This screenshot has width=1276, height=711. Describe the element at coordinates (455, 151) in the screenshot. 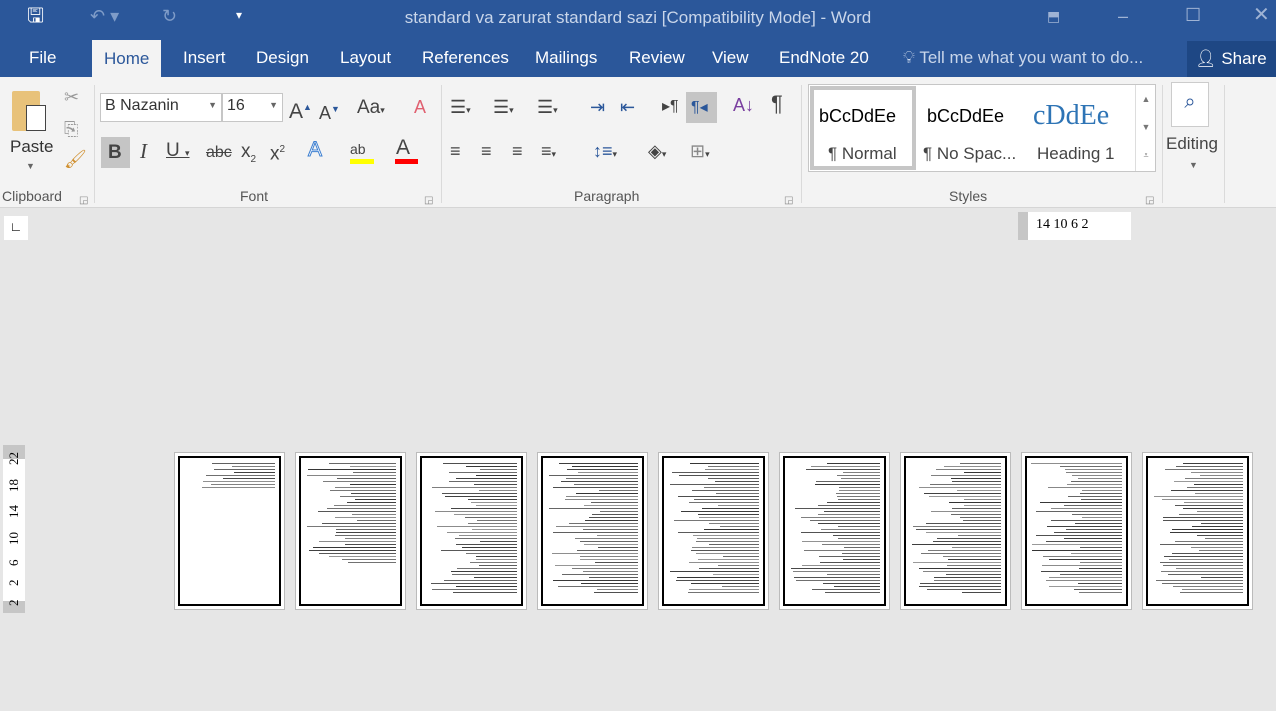

I see `align-left-icon: ≡` at that location.